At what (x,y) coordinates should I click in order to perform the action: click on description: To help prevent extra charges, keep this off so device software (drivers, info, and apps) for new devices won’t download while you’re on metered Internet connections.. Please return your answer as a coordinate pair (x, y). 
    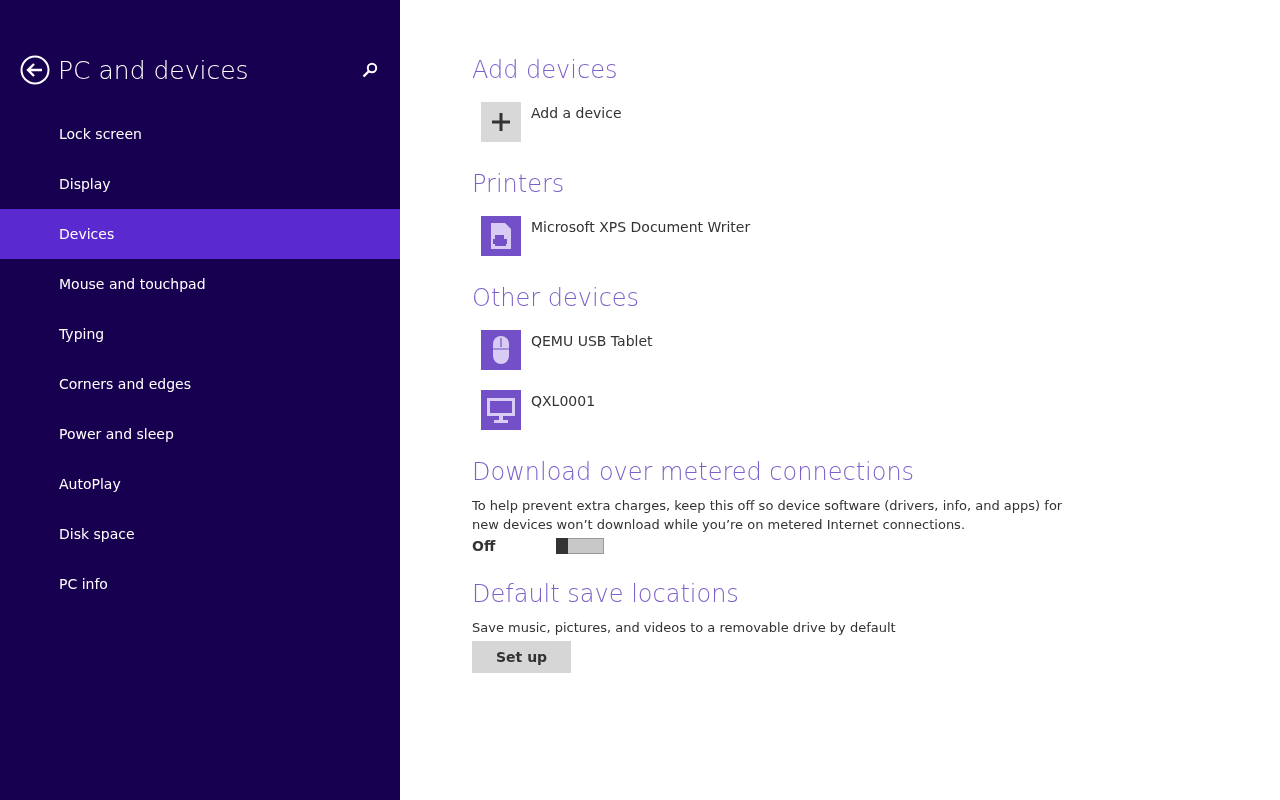
    Looking at the image, I should click on (768, 515).